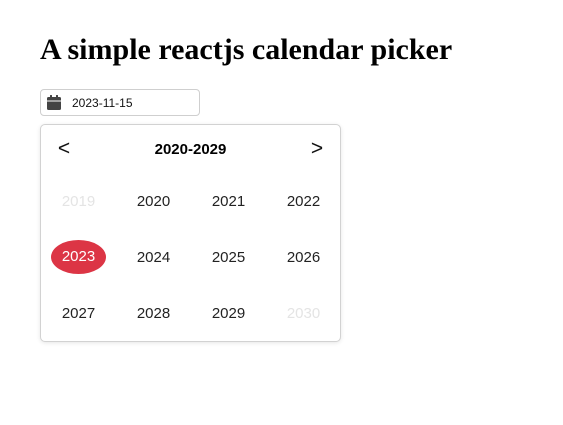  I want to click on page-title: A simple reactjs calendar picker, so click(246, 49).